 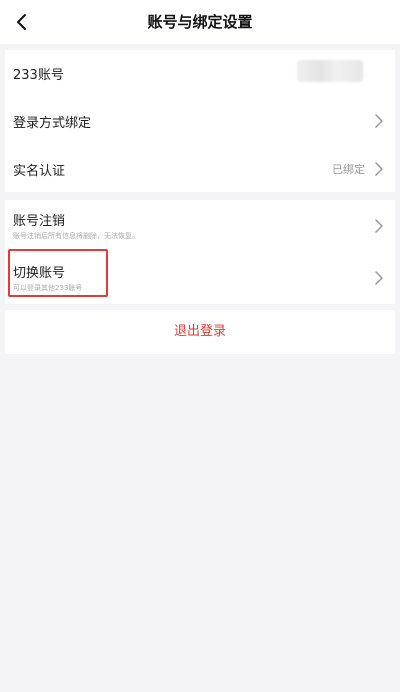 What do you see at coordinates (348, 169) in the screenshot?
I see `real-name-status: 已绑定` at bounding box center [348, 169].